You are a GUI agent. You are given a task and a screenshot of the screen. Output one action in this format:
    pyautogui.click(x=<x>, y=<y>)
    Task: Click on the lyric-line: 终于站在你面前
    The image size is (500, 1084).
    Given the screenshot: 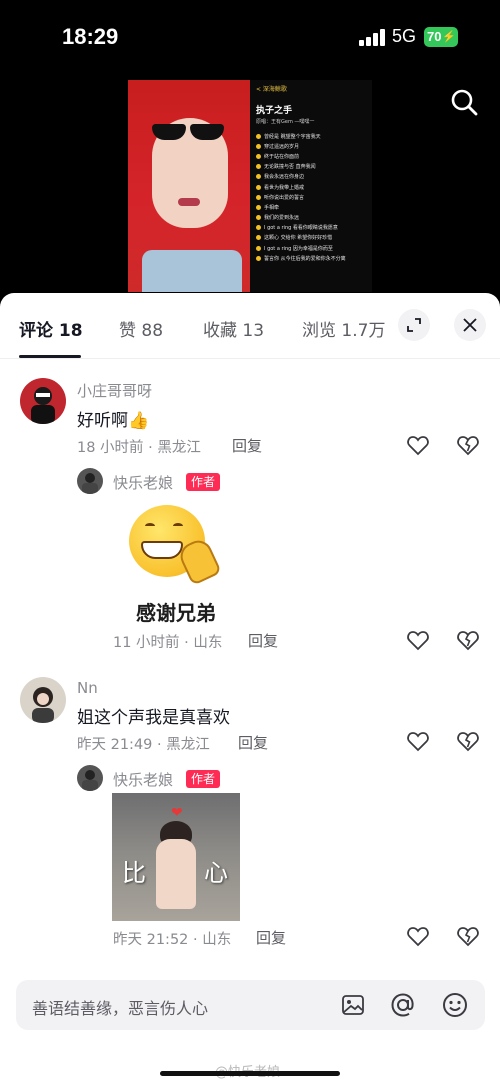 What is the action you would take?
    pyautogui.click(x=311, y=156)
    